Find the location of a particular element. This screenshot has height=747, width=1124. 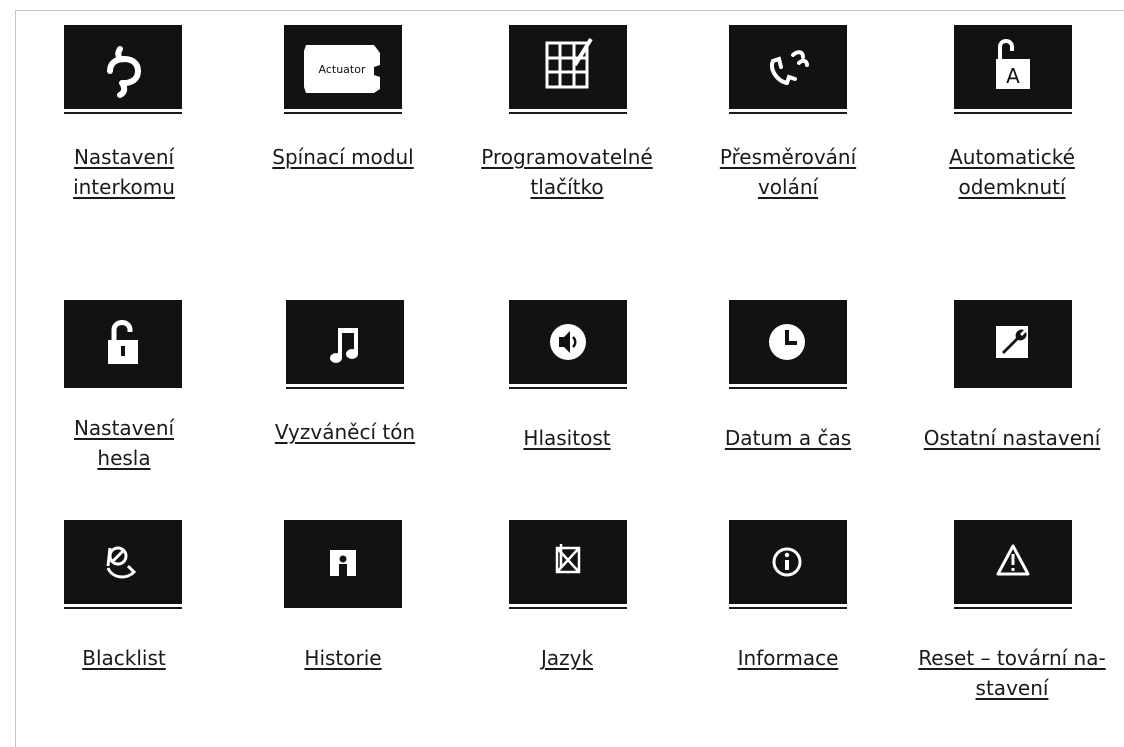

blacklist-icon is located at coordinates (123, 564).